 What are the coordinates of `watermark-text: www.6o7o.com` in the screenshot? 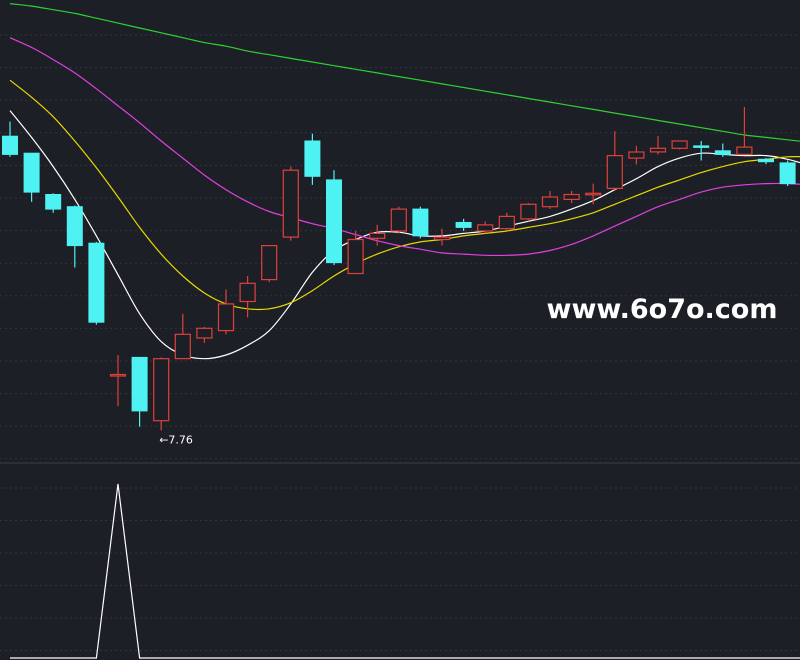 It's located at (662, 309).